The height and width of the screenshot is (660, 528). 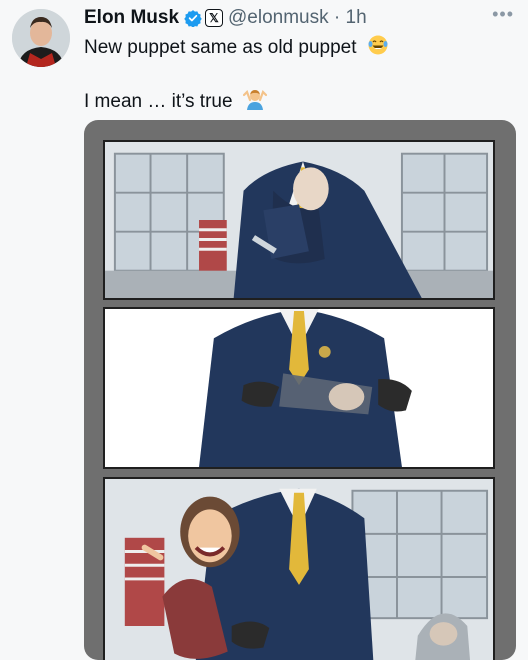 I want to click on avatar, so click(x=41, y=38).